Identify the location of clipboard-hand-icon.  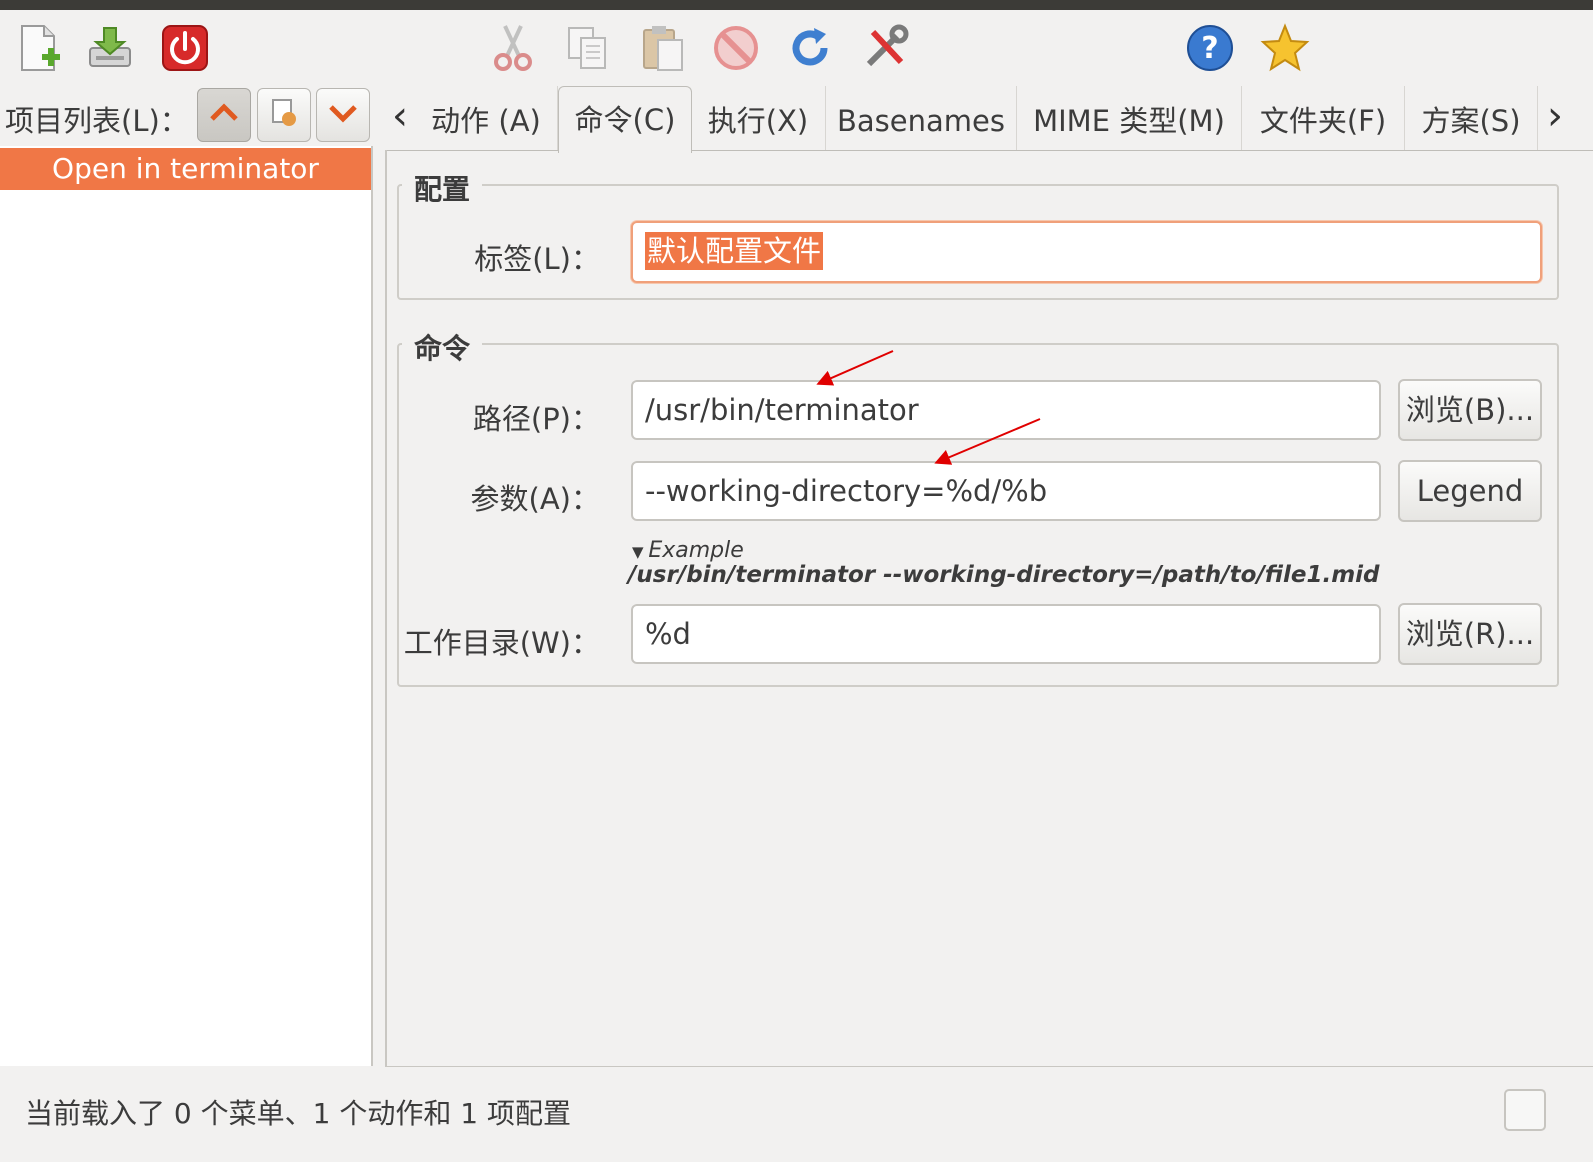
(284, 115).